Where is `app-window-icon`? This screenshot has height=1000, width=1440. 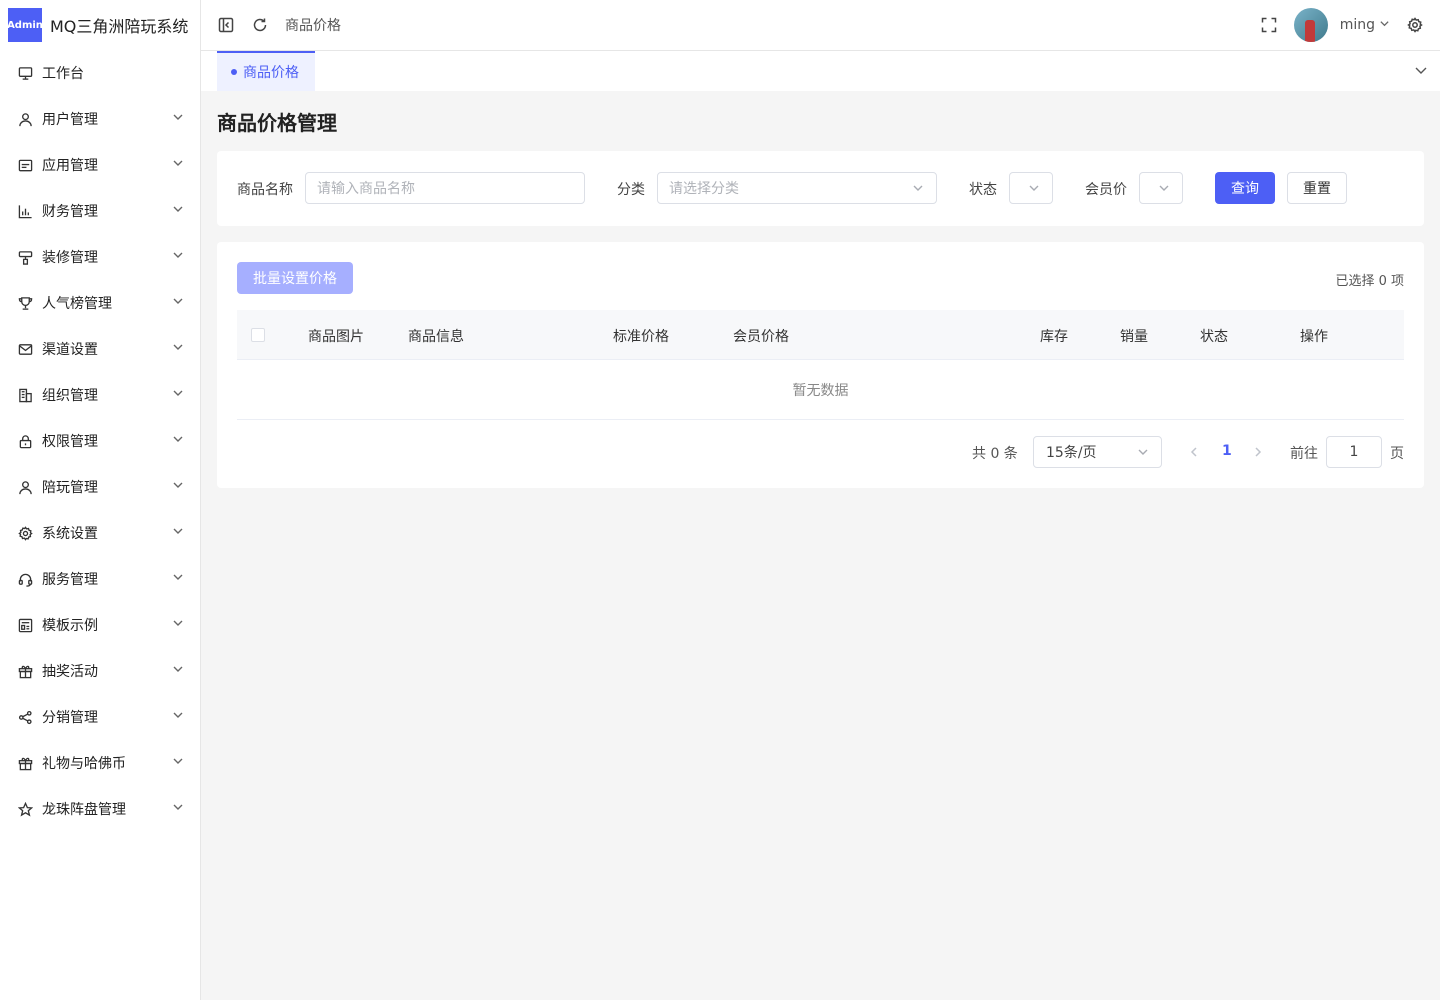
app-window-icon is located at coordinates (25, 165).